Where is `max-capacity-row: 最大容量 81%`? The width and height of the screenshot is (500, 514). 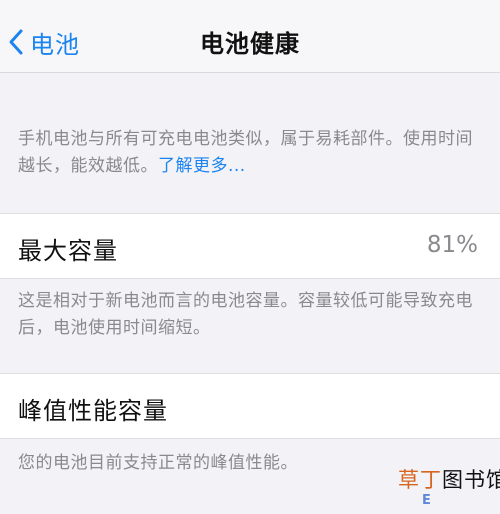
max-capacity-row: 最大容量 81% is located at coordinates (250, 246).